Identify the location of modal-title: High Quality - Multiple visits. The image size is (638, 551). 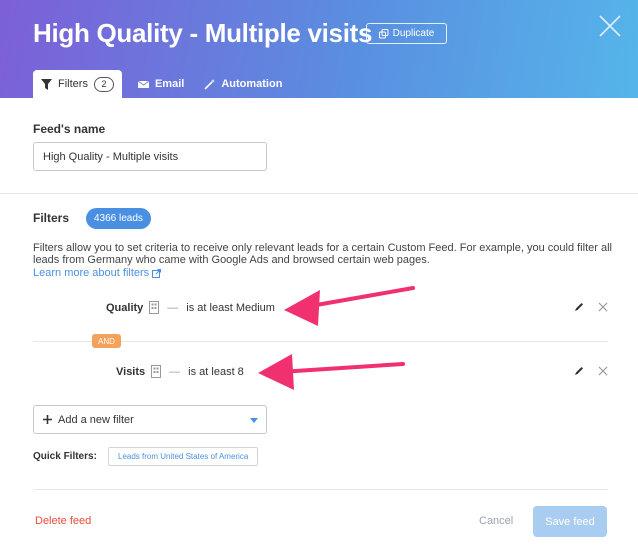
(203, 33).